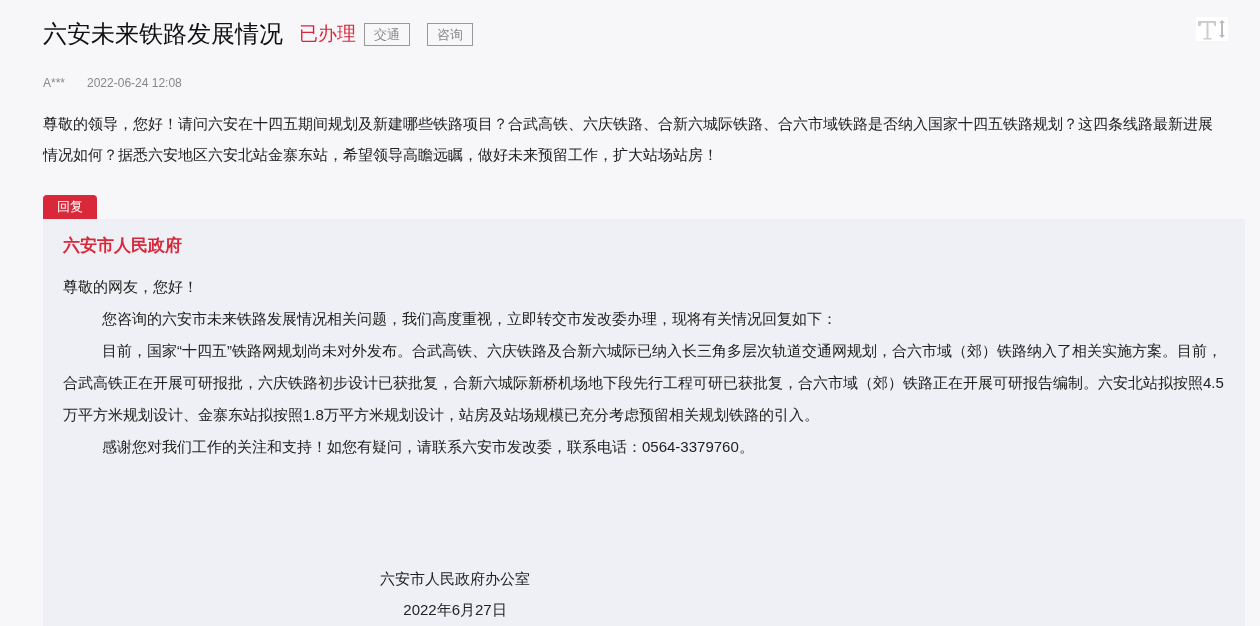 The height and width of the screenshot is (626, 1260). I want to click on category-tag: 咨询, so click(450, 34).